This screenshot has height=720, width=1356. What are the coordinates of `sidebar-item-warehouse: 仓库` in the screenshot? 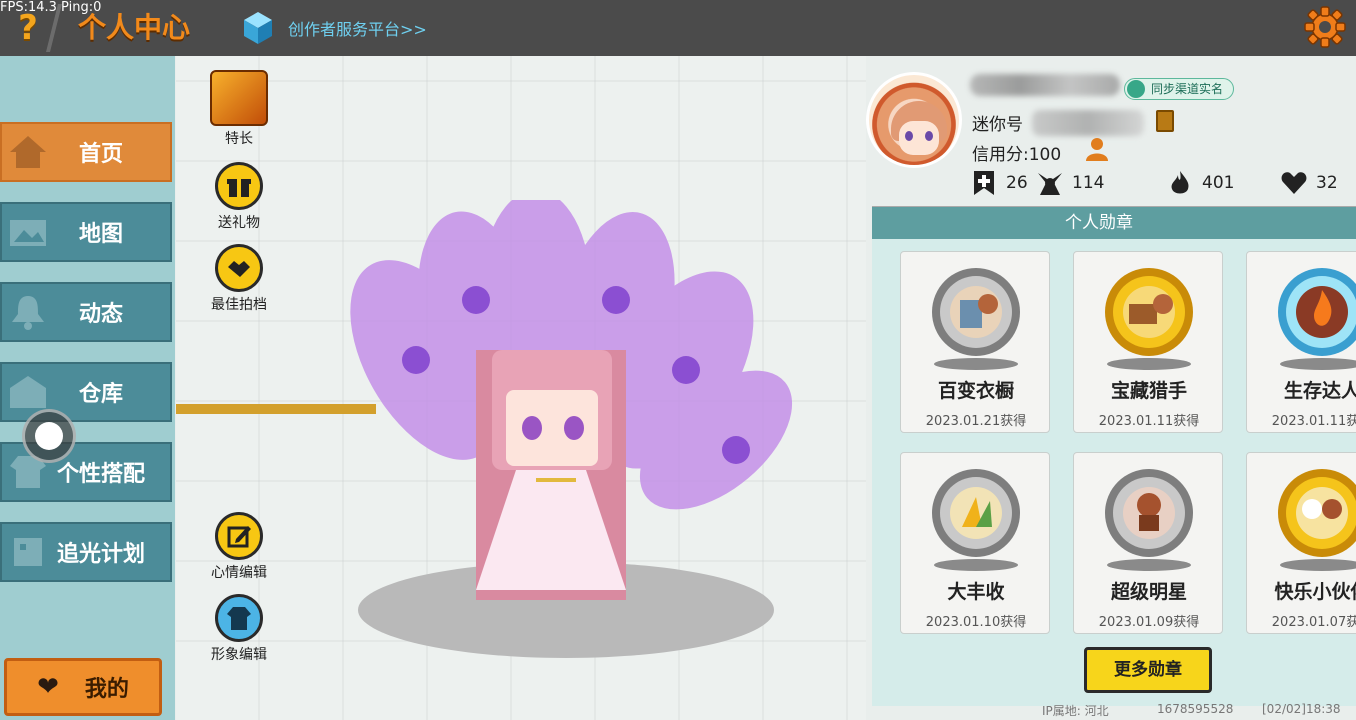 It's located at (86, 392).